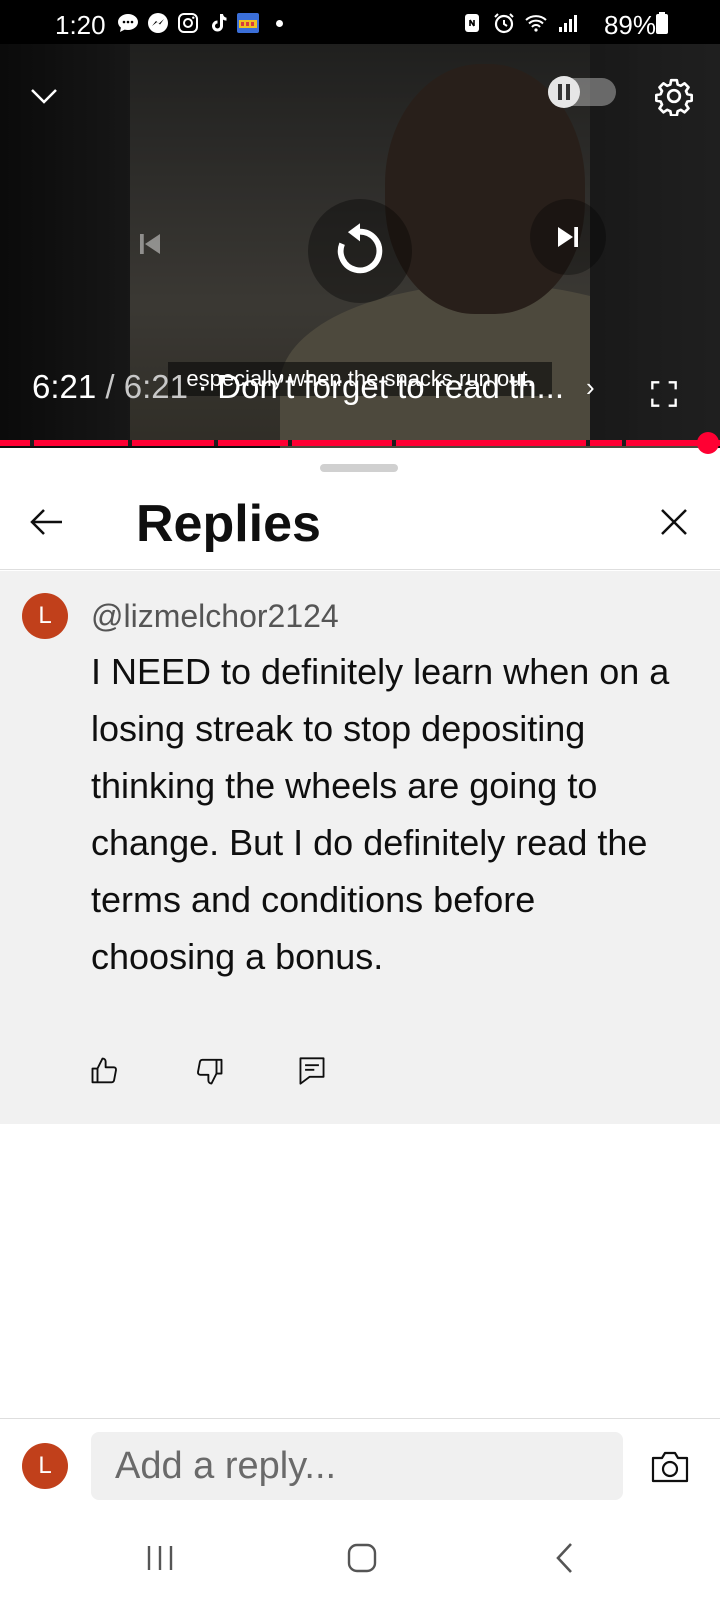 This screenshot has height=1600, width=720. I want to click on system-navigation-bar, so click(360, 1559).